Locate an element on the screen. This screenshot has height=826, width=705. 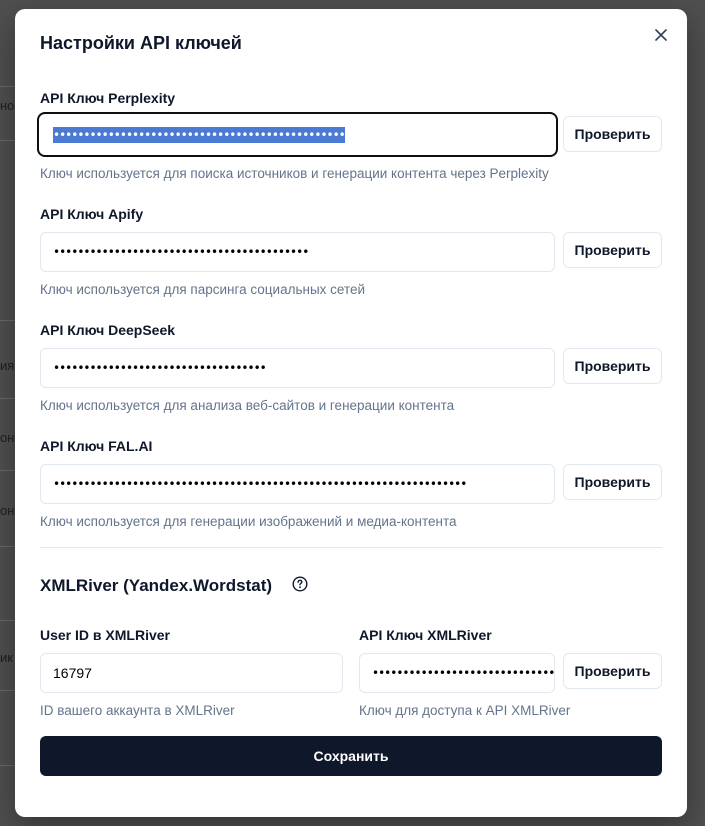
deepseek-key-value: ••••••••••••••••••••••••••••••••••• is located at coordinates (160, 368).